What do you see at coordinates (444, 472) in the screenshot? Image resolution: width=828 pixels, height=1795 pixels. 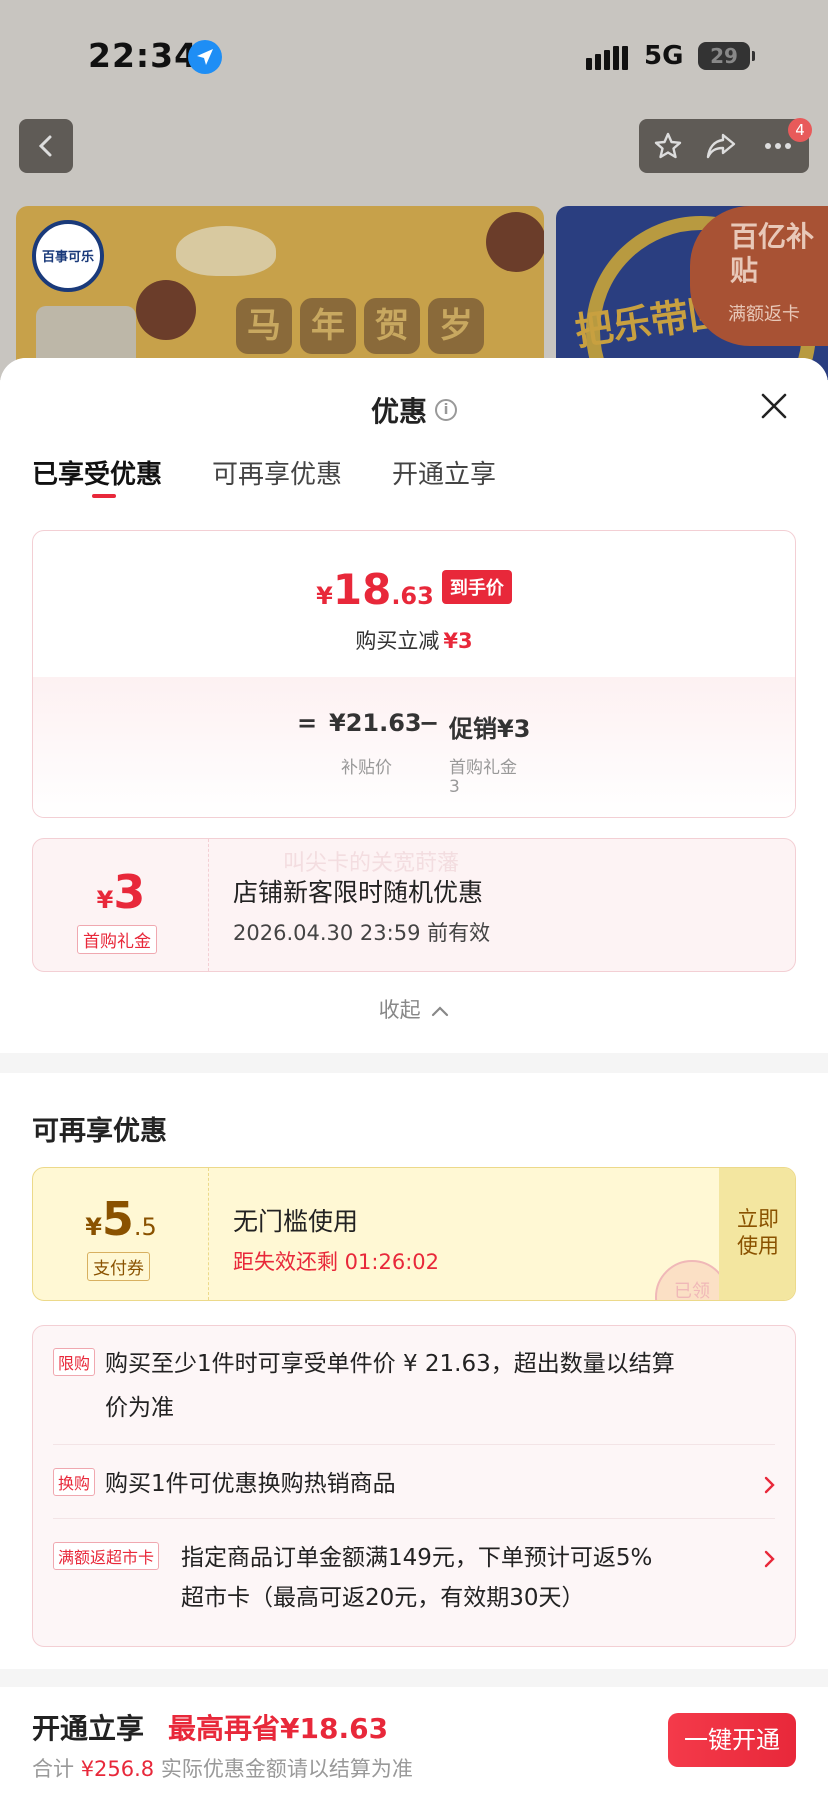 I see `tab-open-now: 开通立享` at bounding box center [444, 472].